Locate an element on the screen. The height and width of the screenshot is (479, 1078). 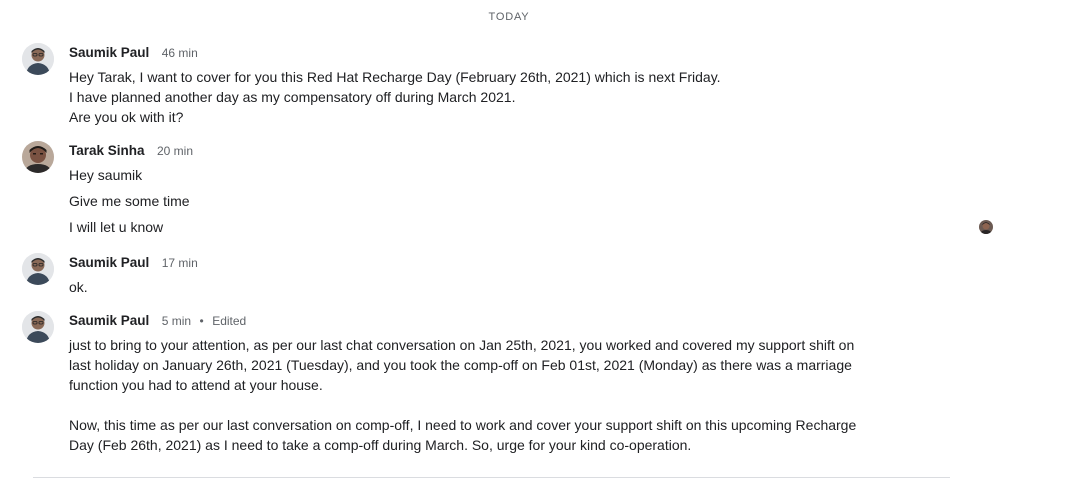
message-text: Hey saumik is located at coordinates (106, 175).